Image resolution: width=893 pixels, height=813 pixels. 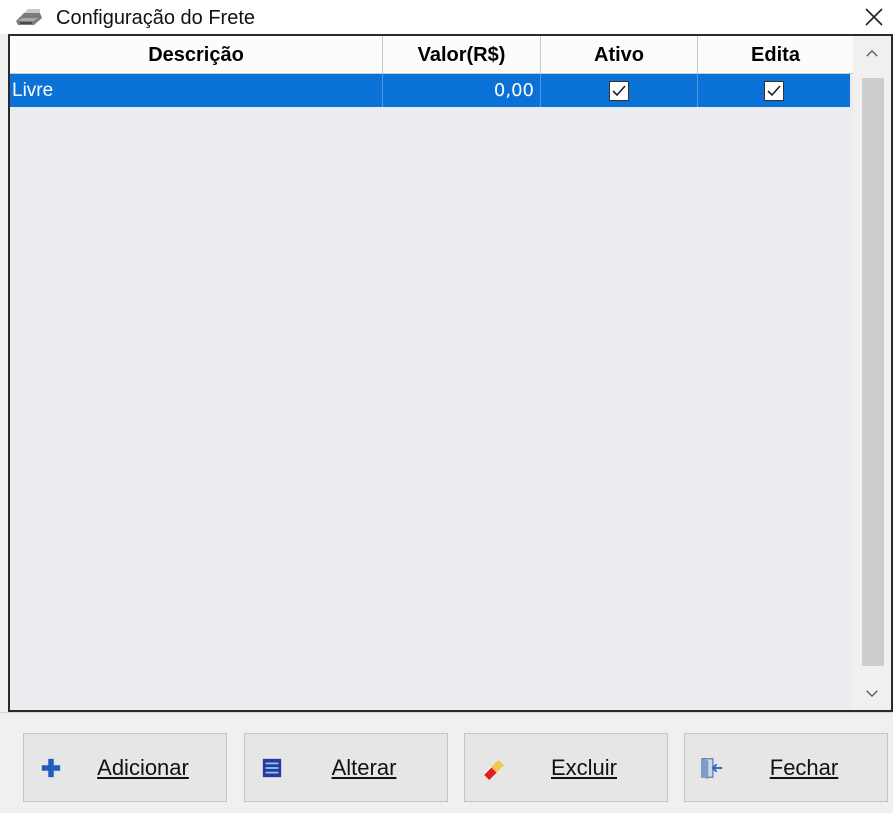 I want to click on chevron-up-icon, so click(x=872, y=53).